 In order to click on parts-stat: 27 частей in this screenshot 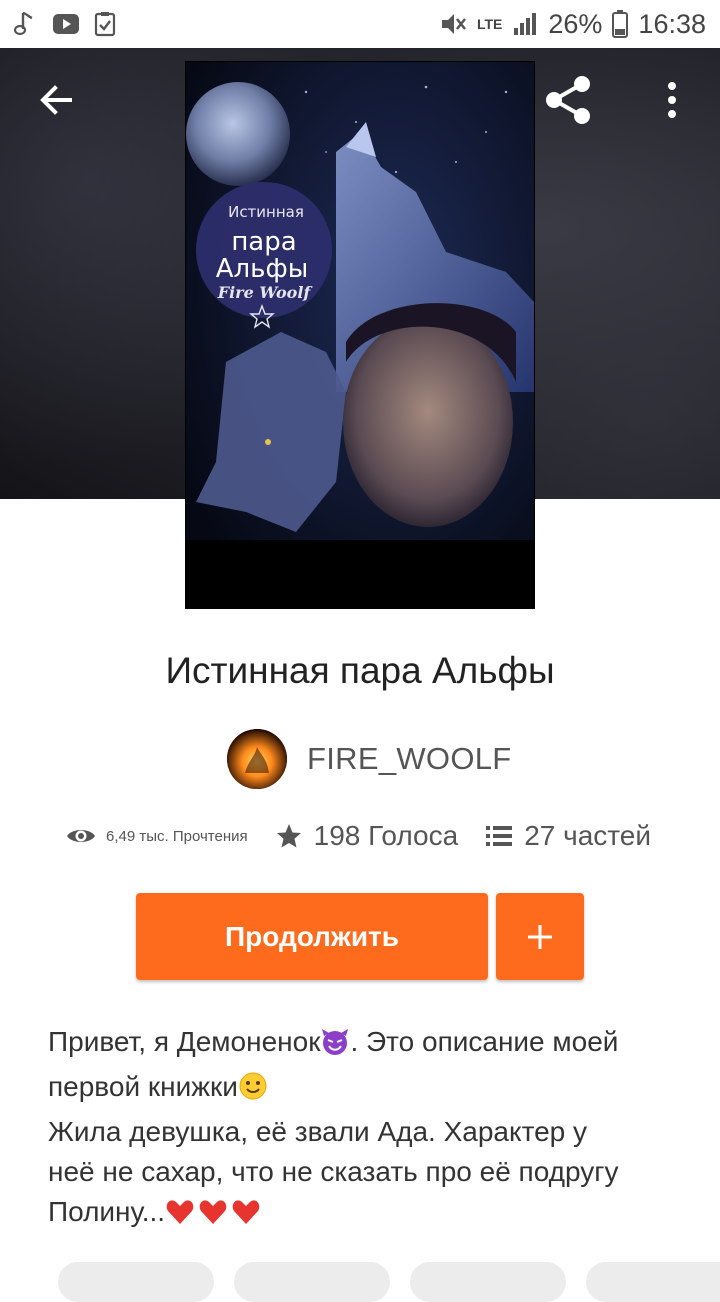, I will do `click(568, 836)`.